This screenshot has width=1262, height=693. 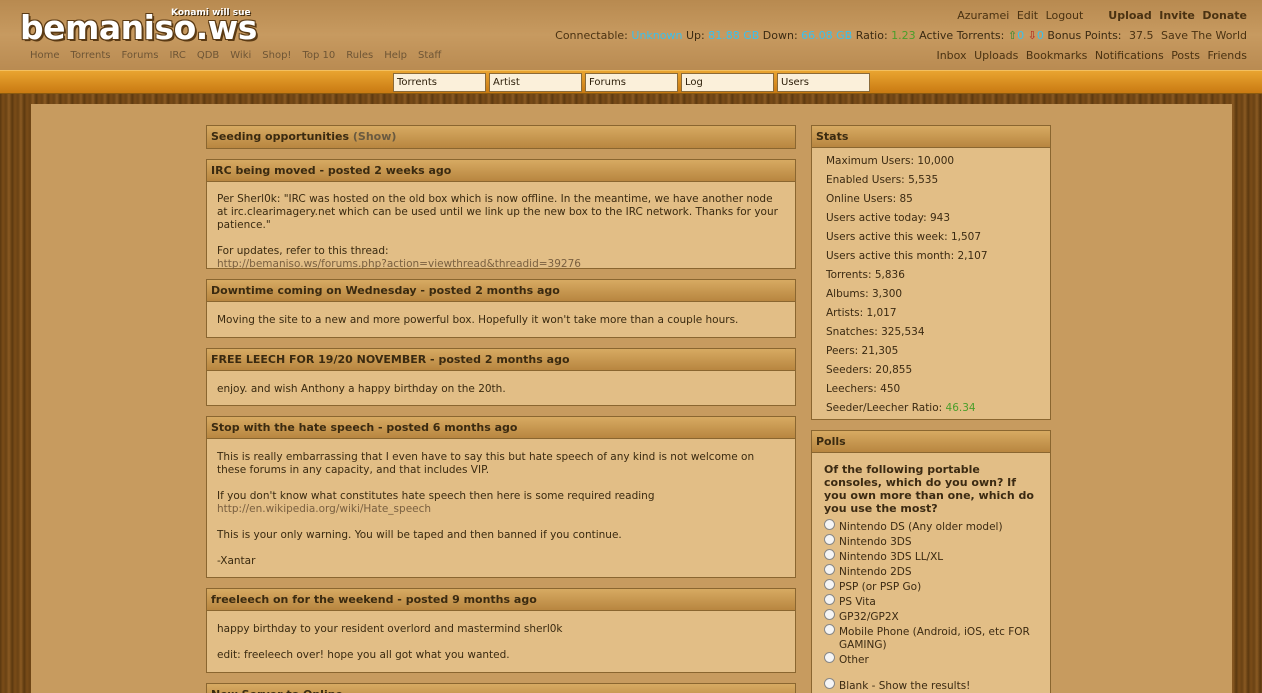 What do you see at coordinates (324, 509) in the screenshot?
I see `news-link: http://en.wikipedia.org/wiki/Hate_speech` at bounding box center [324, 509].